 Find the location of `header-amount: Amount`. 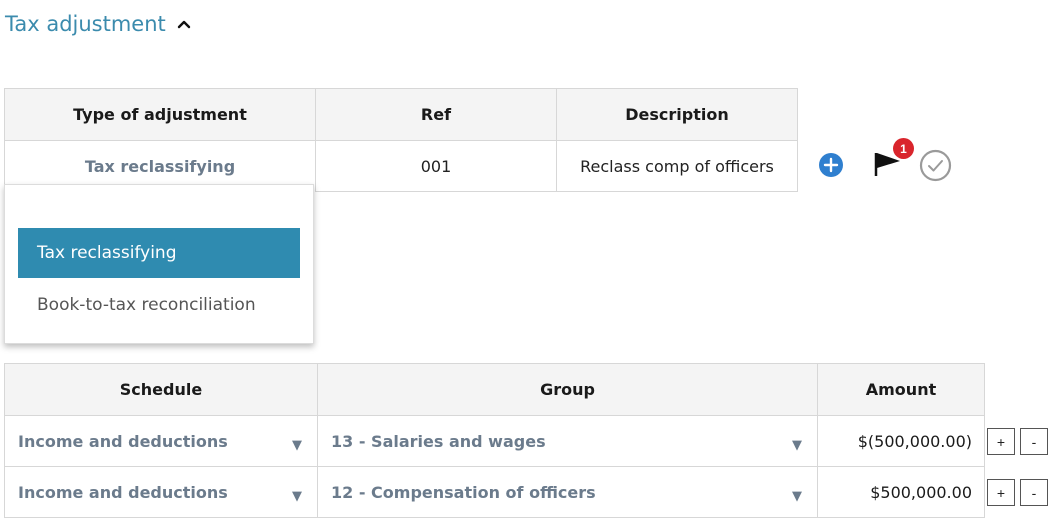

header-amount: Amount is located at coordinates (901, 389).